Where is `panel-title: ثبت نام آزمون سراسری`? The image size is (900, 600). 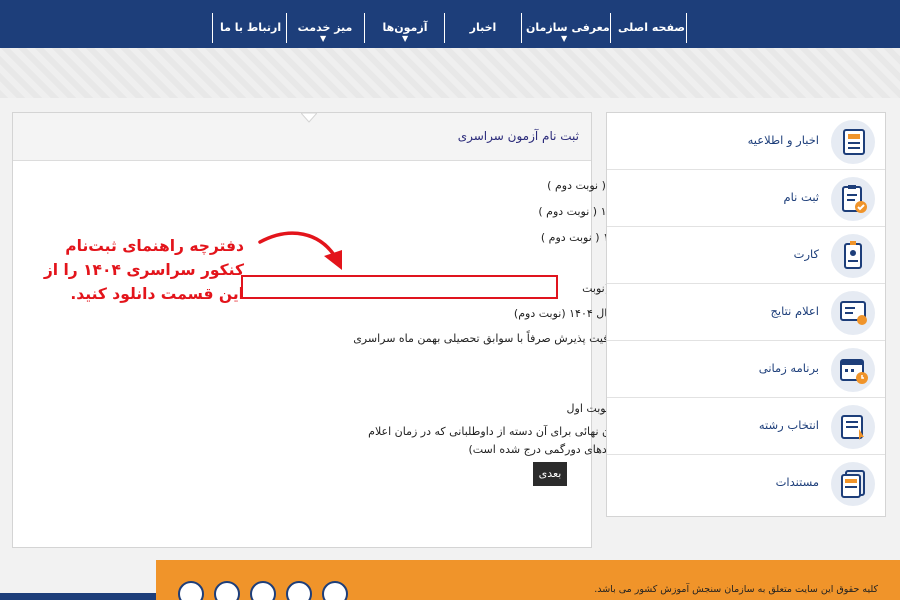 panel-title: ثبت نام آزمون سراسری is located at coordinates (518, 136).